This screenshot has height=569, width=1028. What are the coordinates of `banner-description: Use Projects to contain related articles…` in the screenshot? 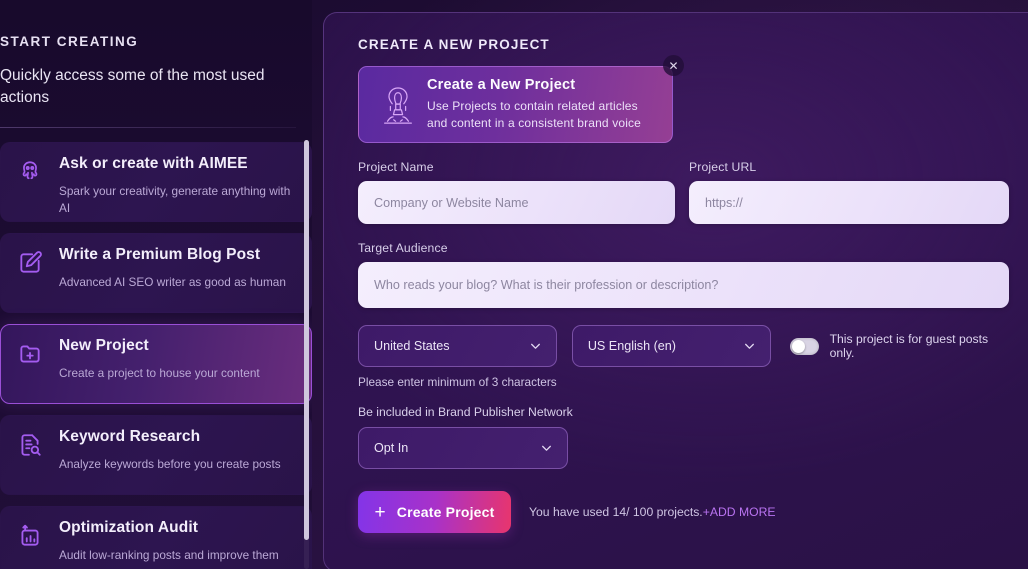 It's located at (544, 115).